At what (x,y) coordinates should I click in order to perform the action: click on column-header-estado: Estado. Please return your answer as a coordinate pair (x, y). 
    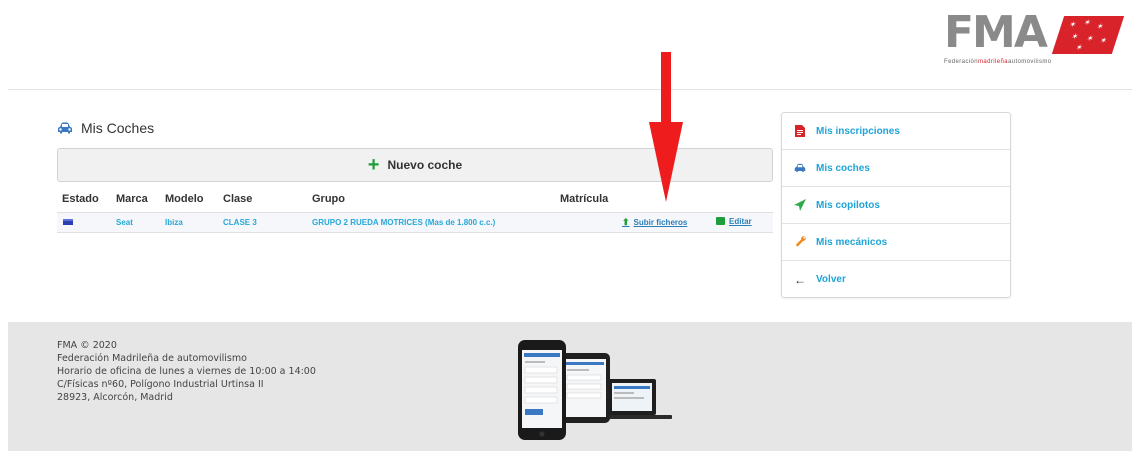
    Looking at the image, I should click on (80, 198).